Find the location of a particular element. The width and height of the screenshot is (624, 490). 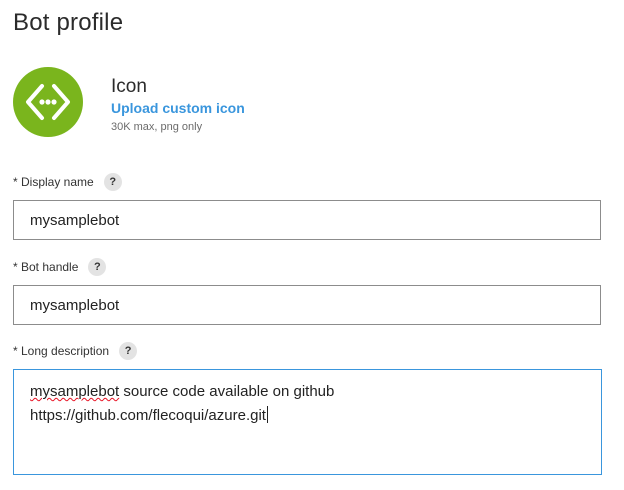

description-line-1-rest: source code available on github is located at coordinates (227, 391).